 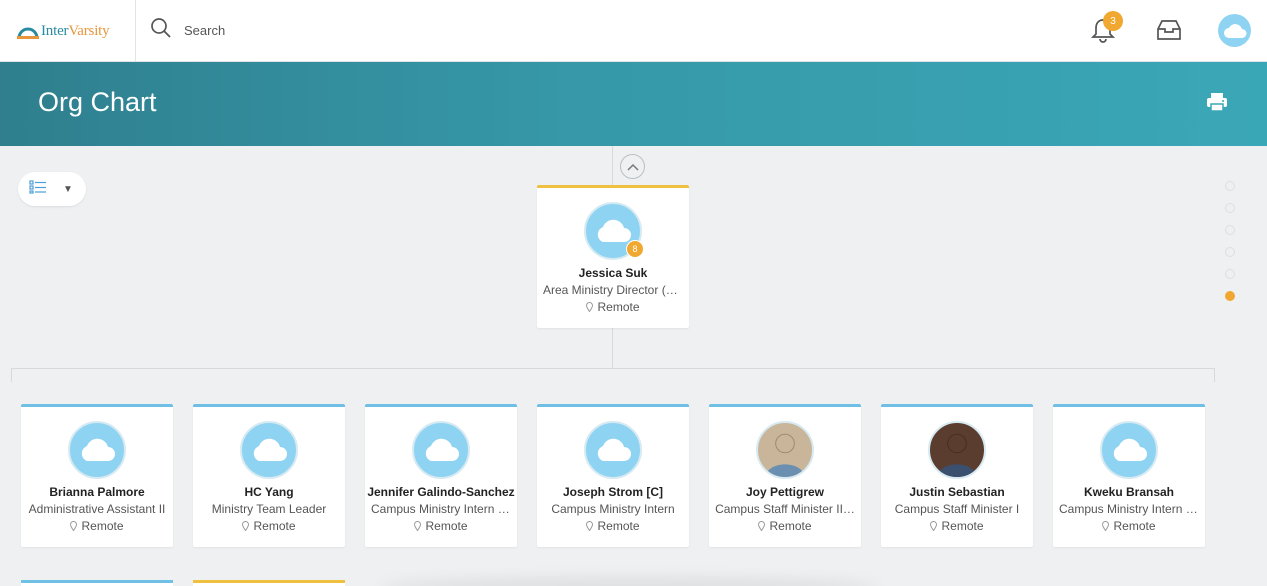 What do you see at coordinates (635, 249) in the screenshot?
I see `reports-count-badge: 8` at bounding box center [635, 249].